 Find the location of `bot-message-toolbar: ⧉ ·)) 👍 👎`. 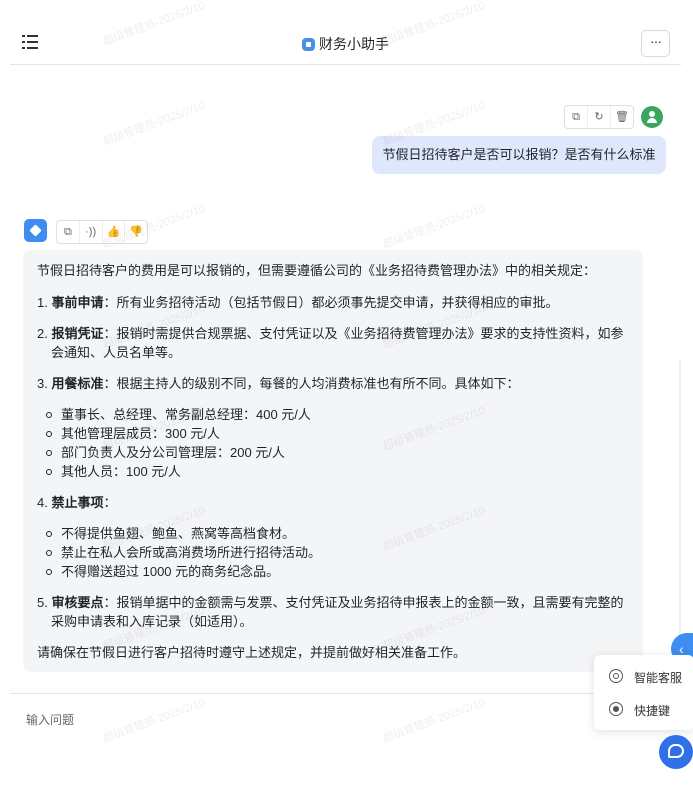

bot-message-toolbar: ⧉ ·)) 👍 👎 is located at coordinates (102, 232).